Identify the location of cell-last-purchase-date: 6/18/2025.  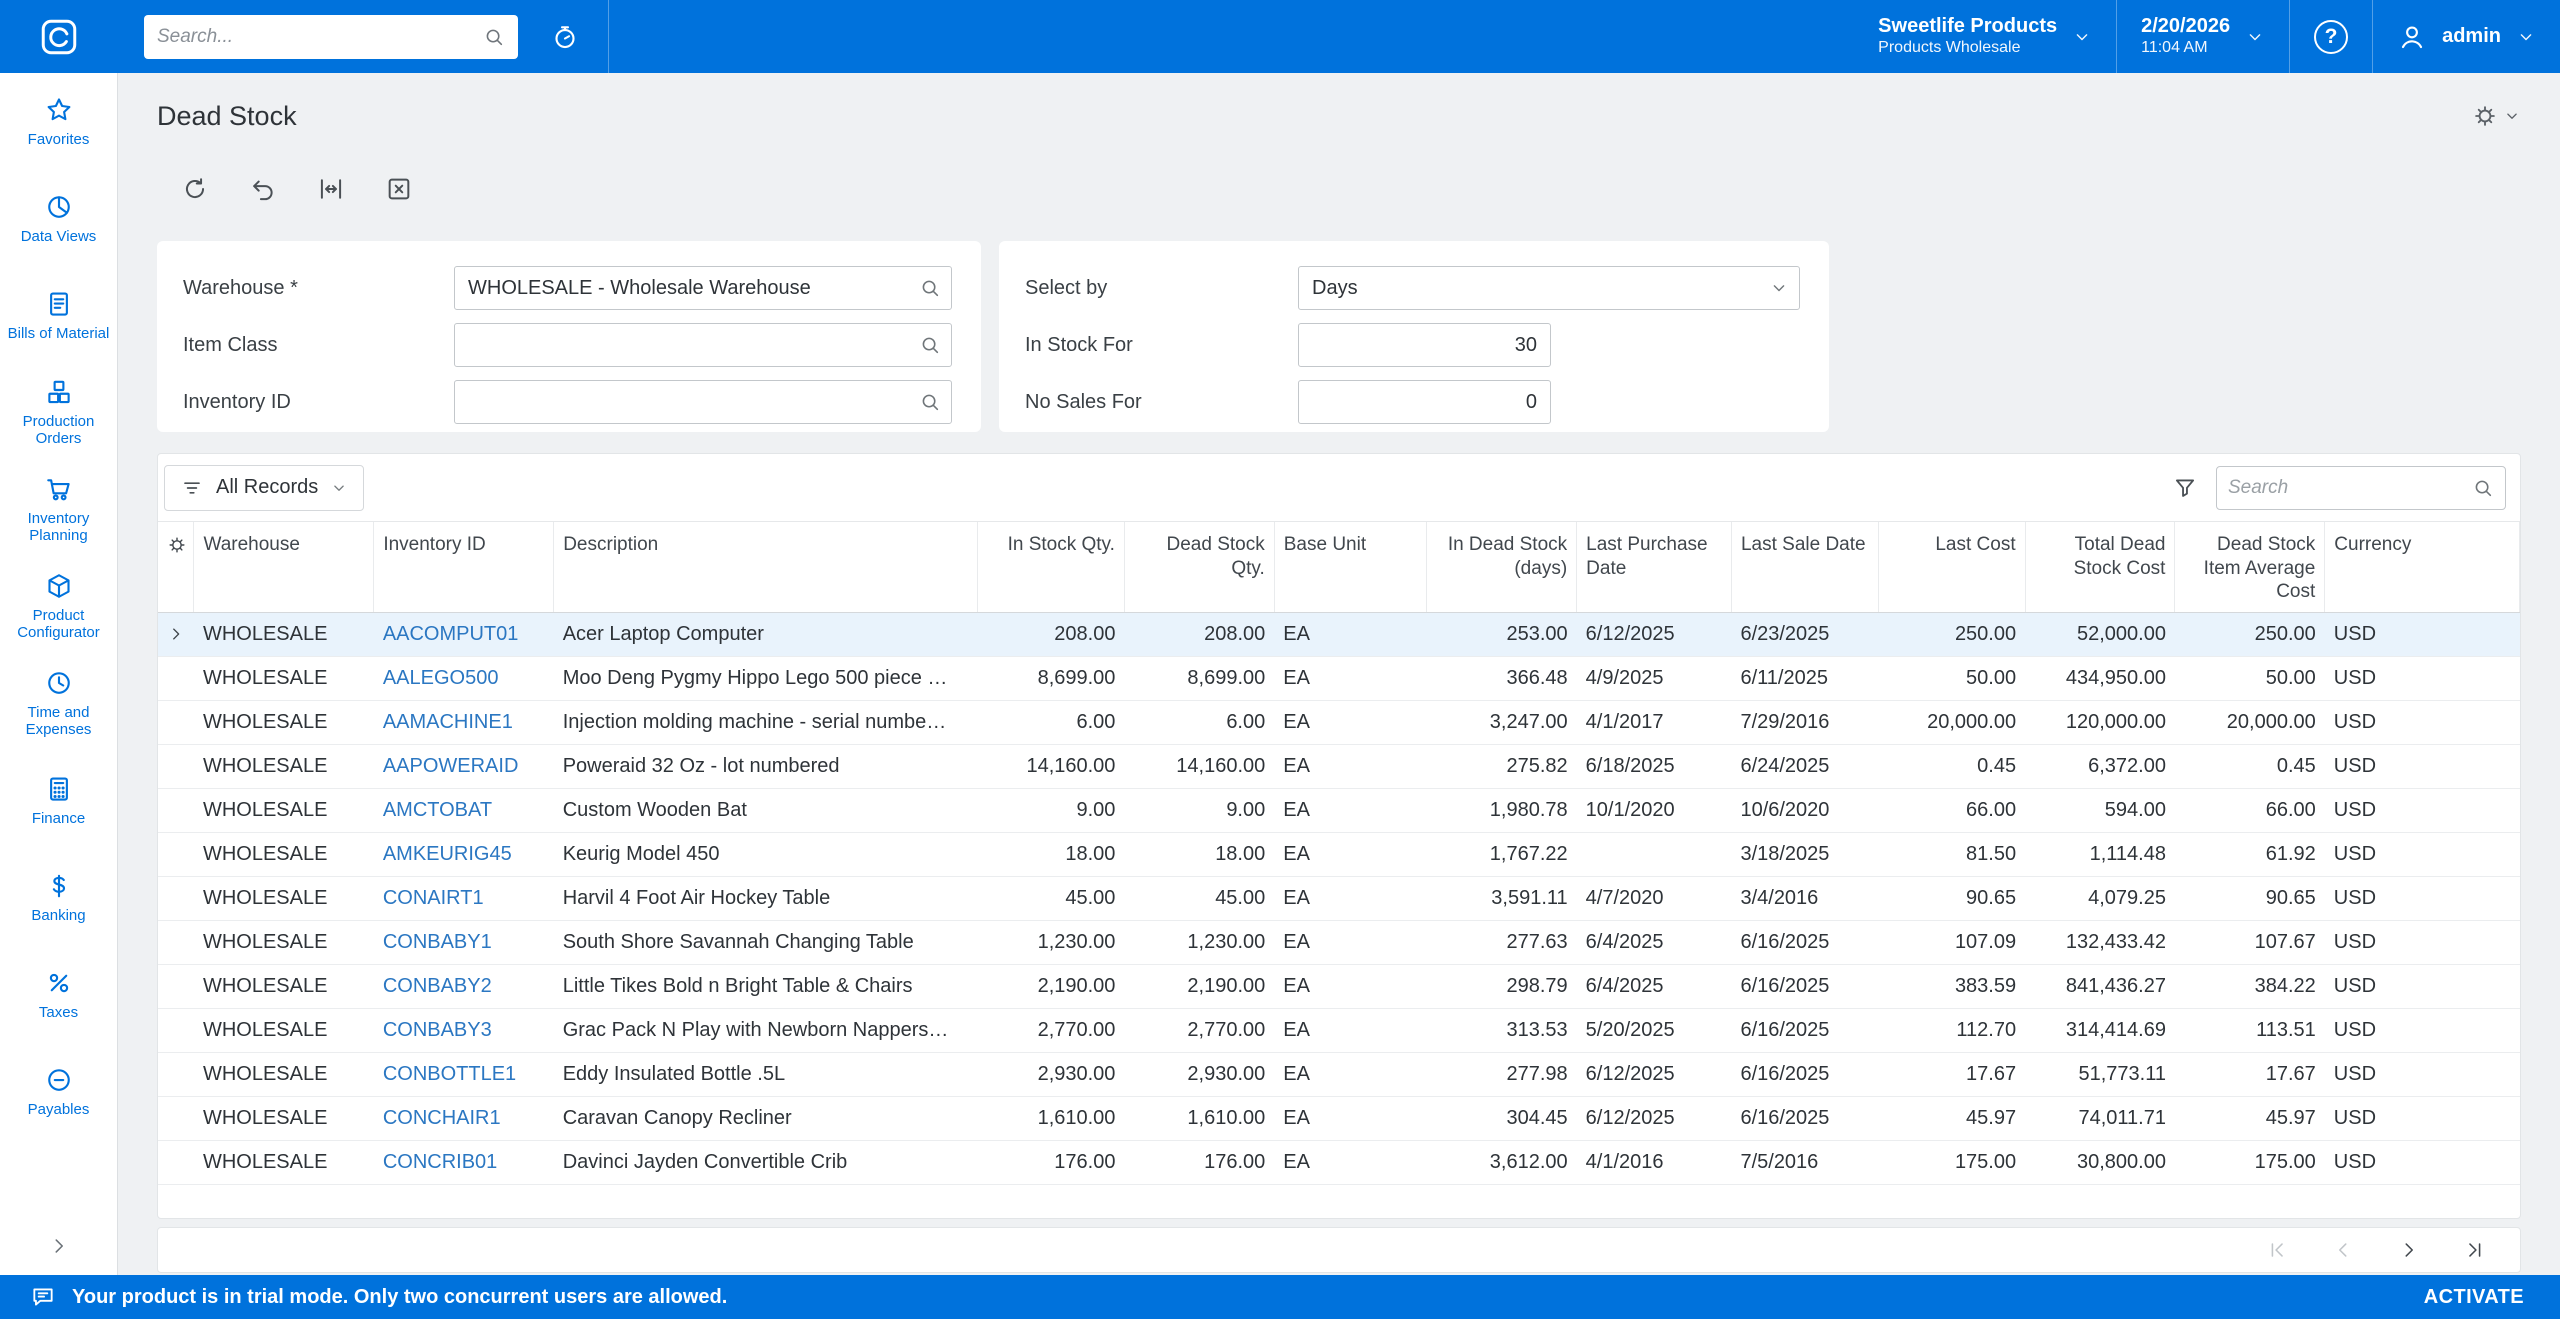
(1654, 766).